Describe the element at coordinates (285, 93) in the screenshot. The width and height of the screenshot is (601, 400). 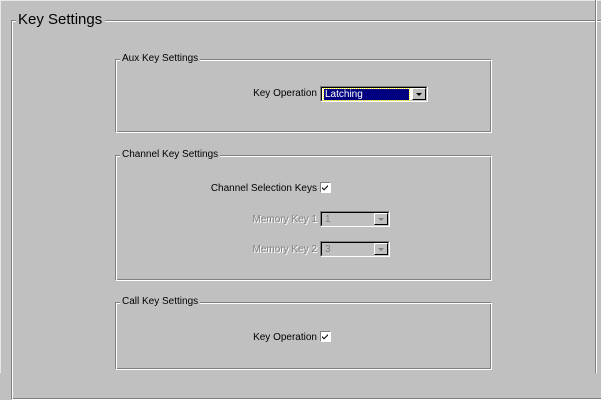
I see `aux-key-operation-label: Key Operation` at that location.